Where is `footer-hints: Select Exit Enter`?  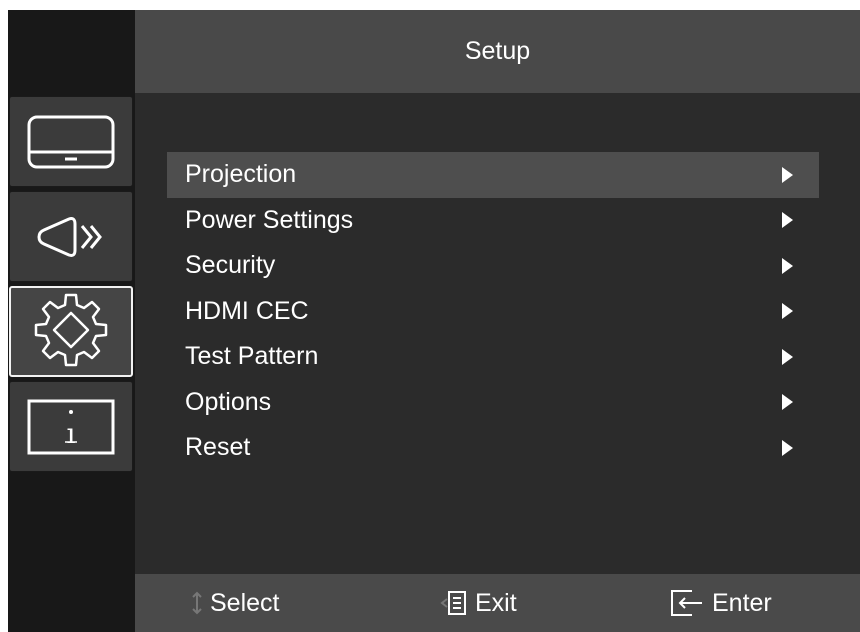 footer-hints: Select Exit Enter is located at coordinates (497, 603).